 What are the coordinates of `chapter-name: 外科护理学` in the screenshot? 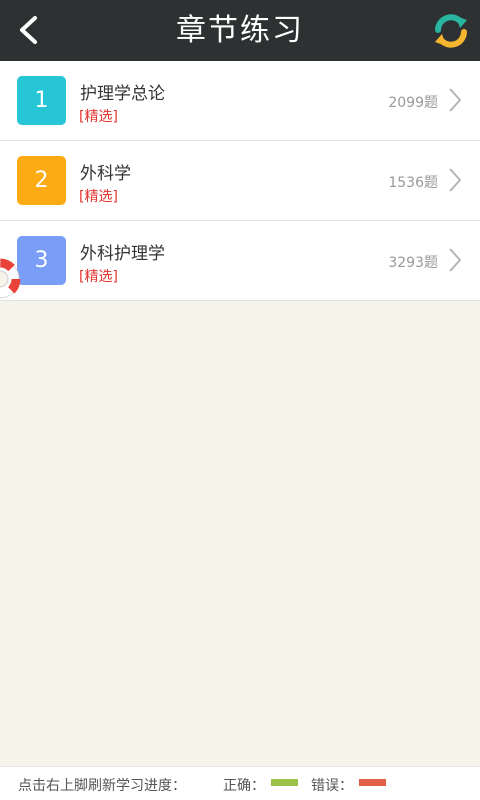 It's located at (122, 254).